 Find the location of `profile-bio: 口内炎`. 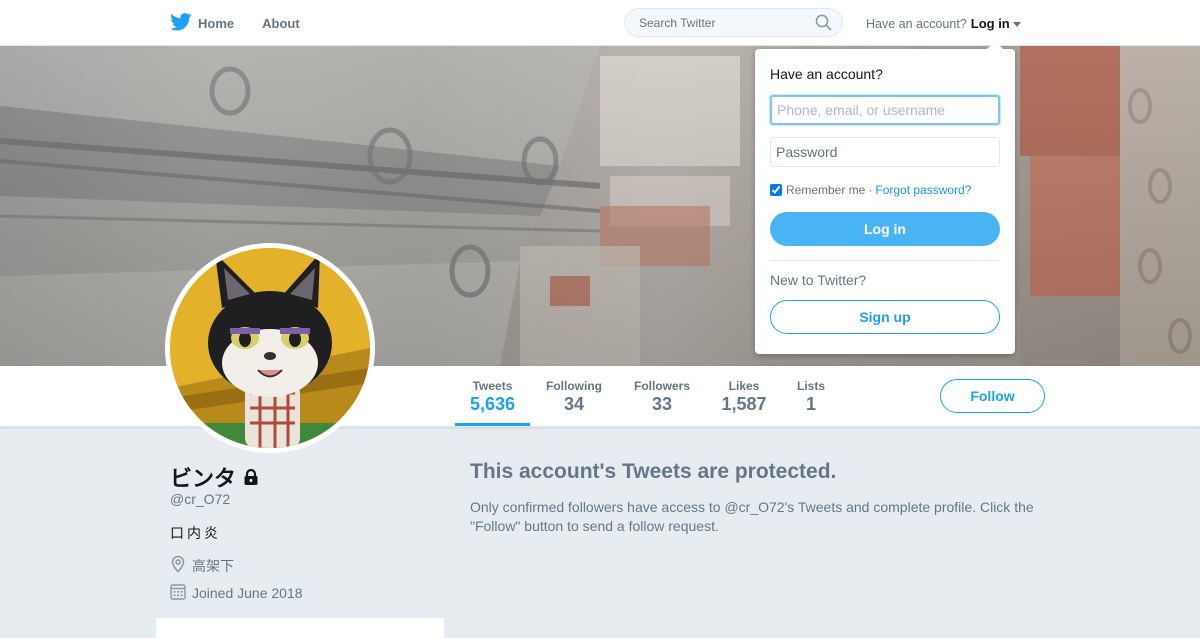

profile-bio: 口内炎 is located at coordinates (195, 533).